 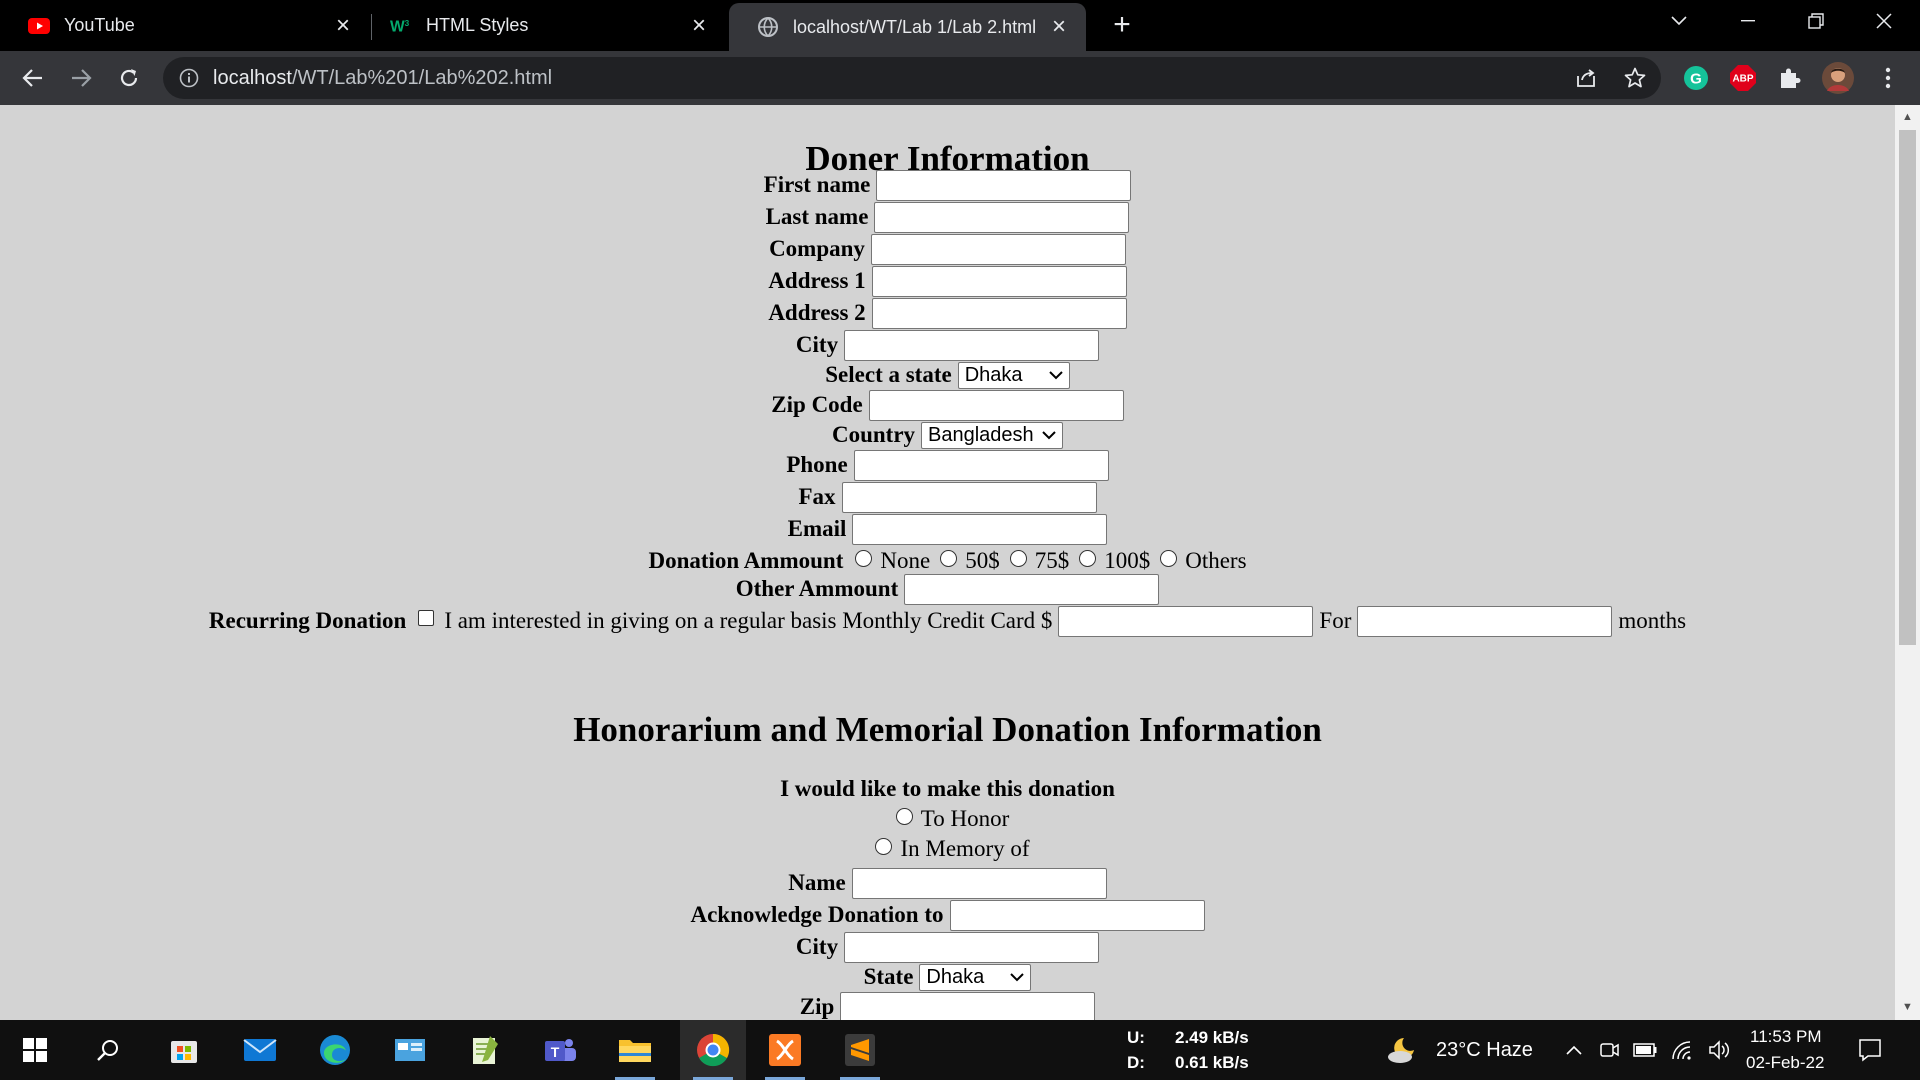 I want to click on recurring-donation-checkbox, so click(x=426, y=618).